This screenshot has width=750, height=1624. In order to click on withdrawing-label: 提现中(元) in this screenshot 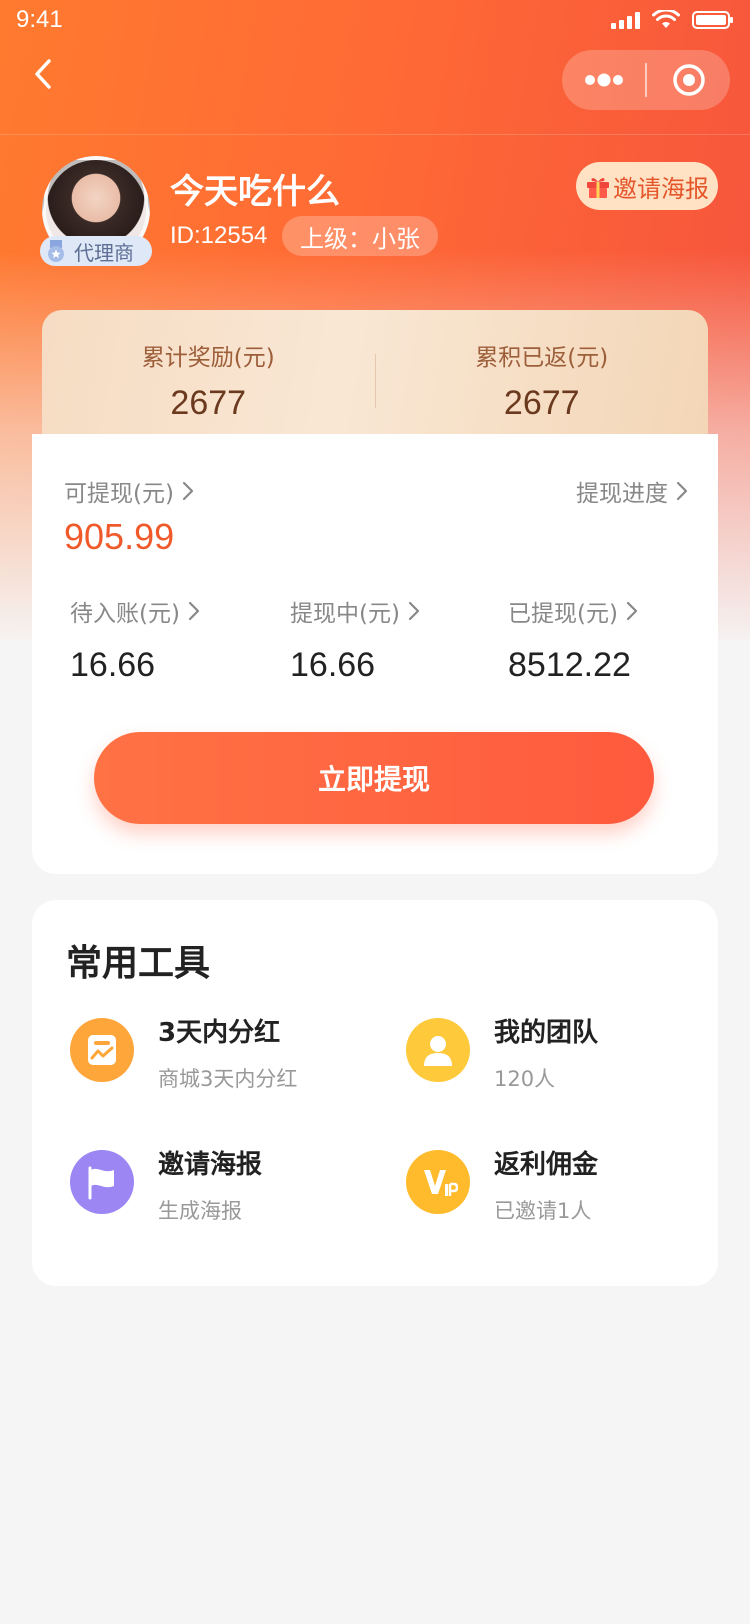, I will do `click(345, 614)`.